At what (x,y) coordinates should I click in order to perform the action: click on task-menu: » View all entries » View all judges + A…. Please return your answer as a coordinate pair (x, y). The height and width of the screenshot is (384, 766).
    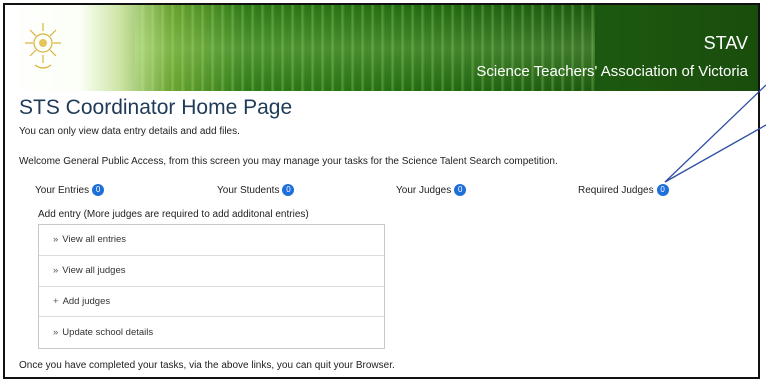
    Looking at the image, I should click on (211, 286).